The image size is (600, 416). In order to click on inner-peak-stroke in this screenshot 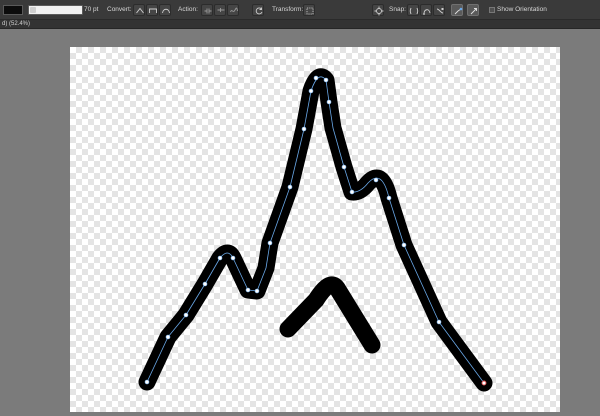, I will do `click(330, 315)`.